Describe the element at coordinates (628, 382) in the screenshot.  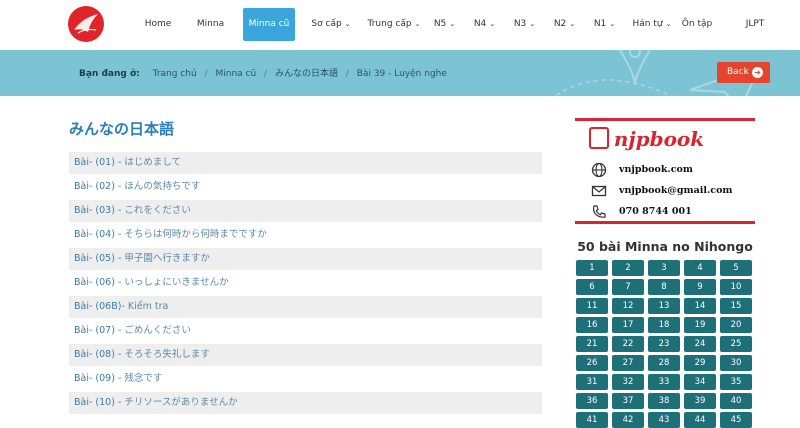
I see `lesson-number-button: 32` at that location.